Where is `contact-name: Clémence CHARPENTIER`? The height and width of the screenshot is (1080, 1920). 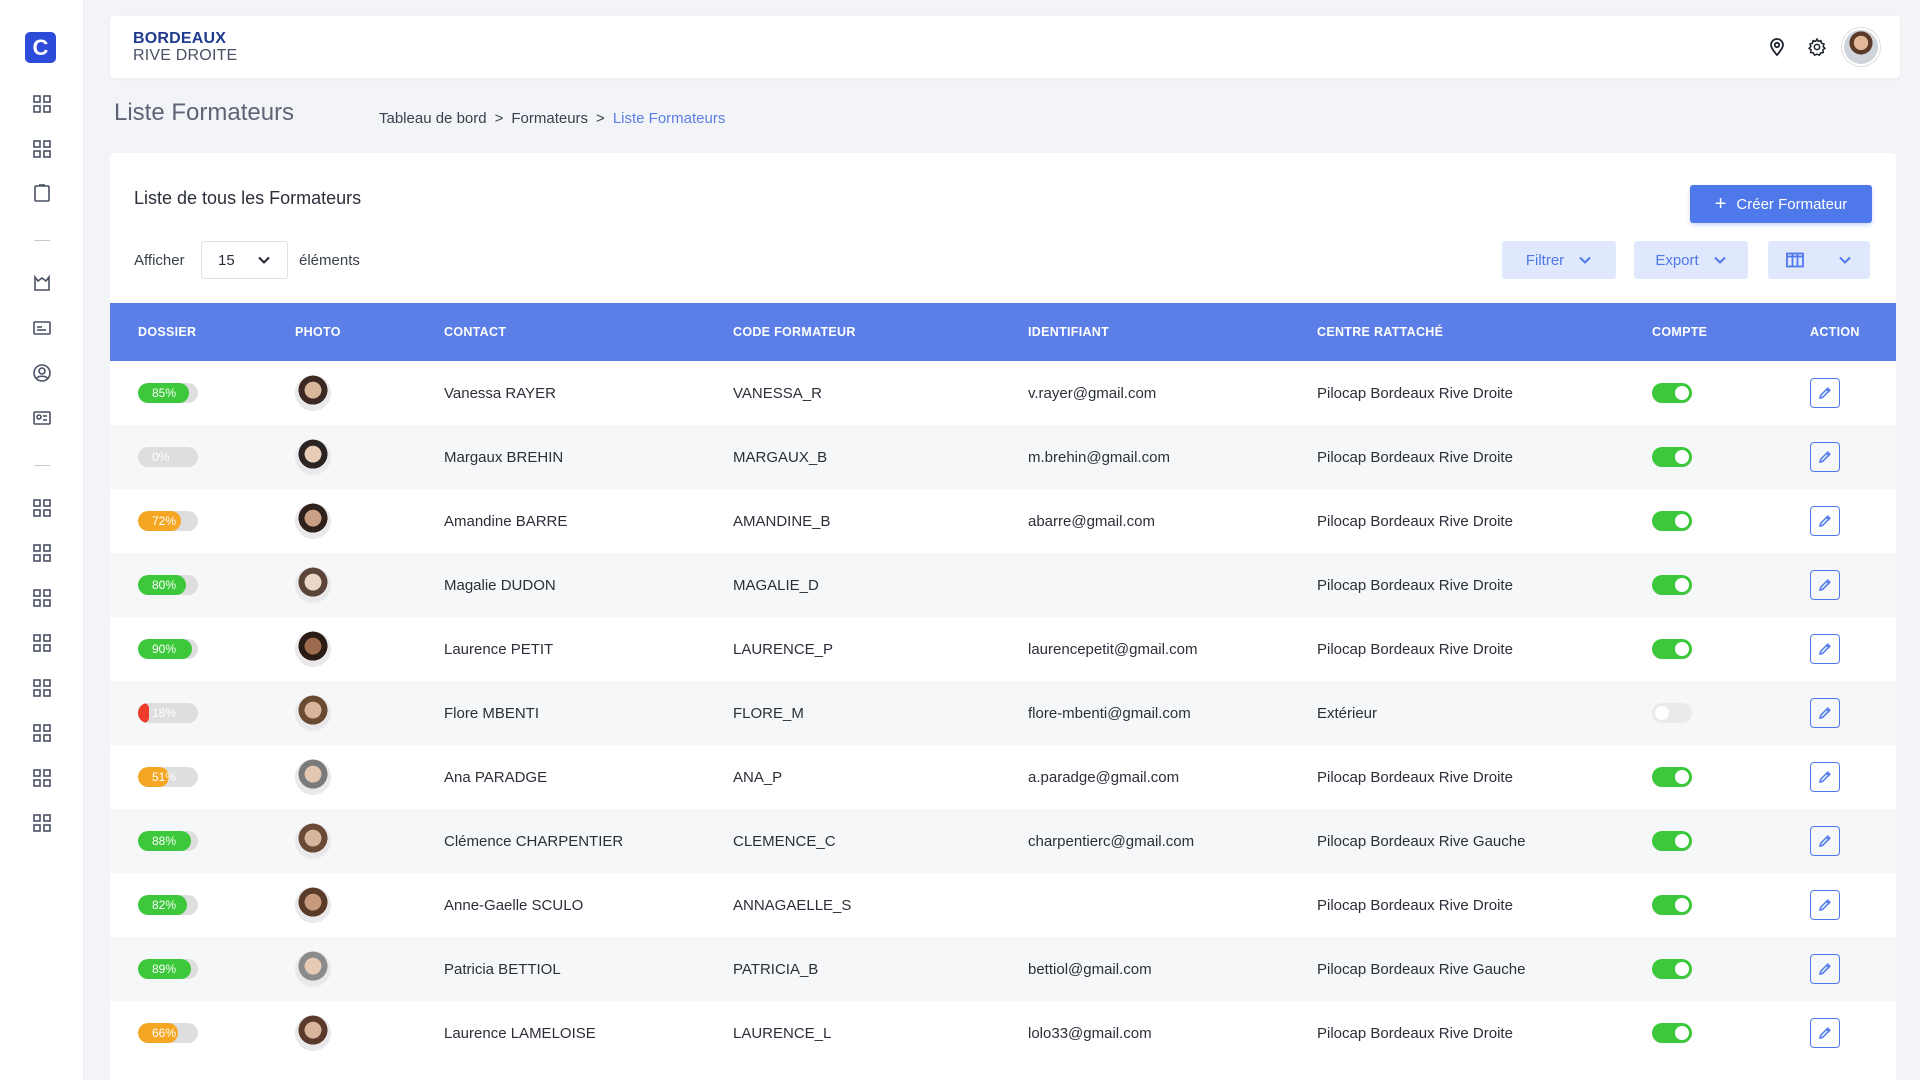
contact-name: Clémence CHARPENTIER is located at coordinates (533, 841).